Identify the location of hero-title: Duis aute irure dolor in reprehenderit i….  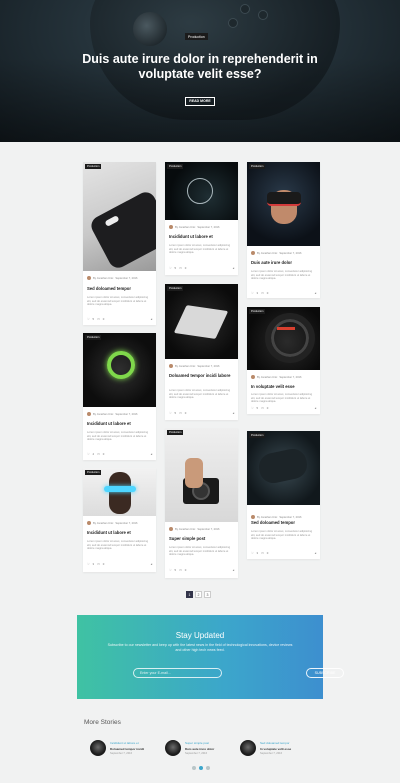
(200, 67).